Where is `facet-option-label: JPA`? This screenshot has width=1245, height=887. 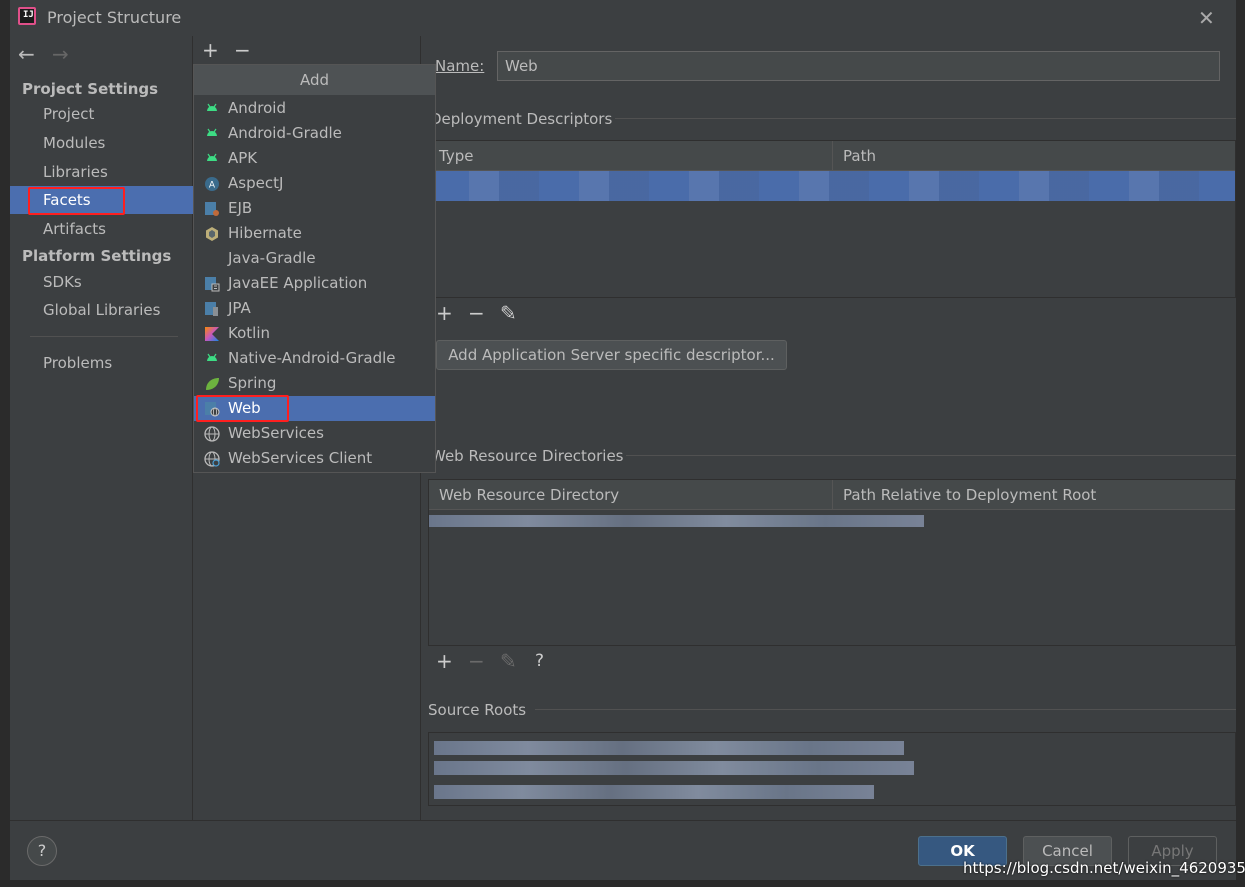 facet-option-label: JPA is located at coordinates (239, 308).